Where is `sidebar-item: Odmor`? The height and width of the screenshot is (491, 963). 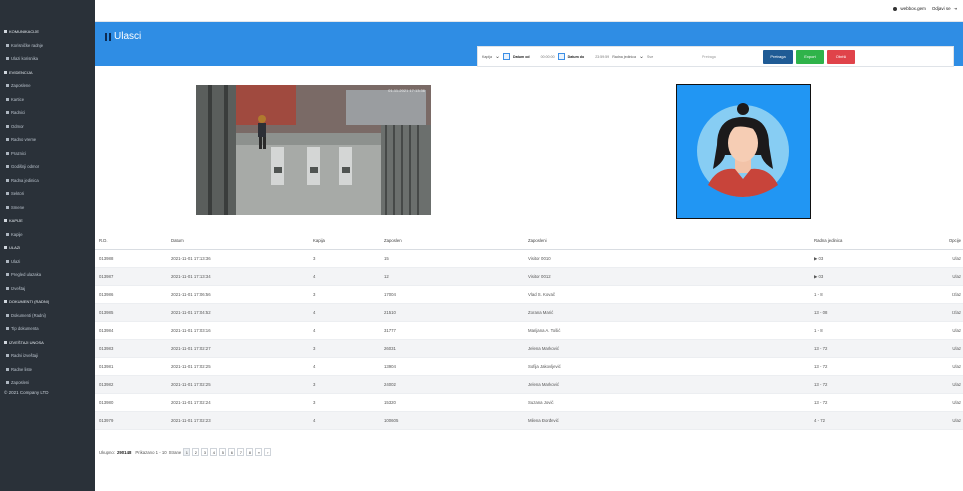 sidebar-item: Odmor is located at coordinates (14, 127).